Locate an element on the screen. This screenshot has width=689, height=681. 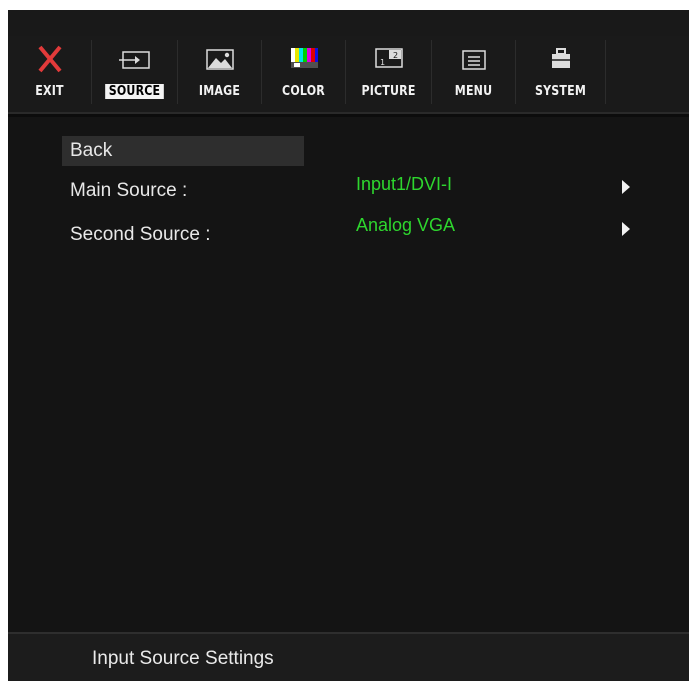
tab-label: SYSTEM is located at coordinates (560, 91).